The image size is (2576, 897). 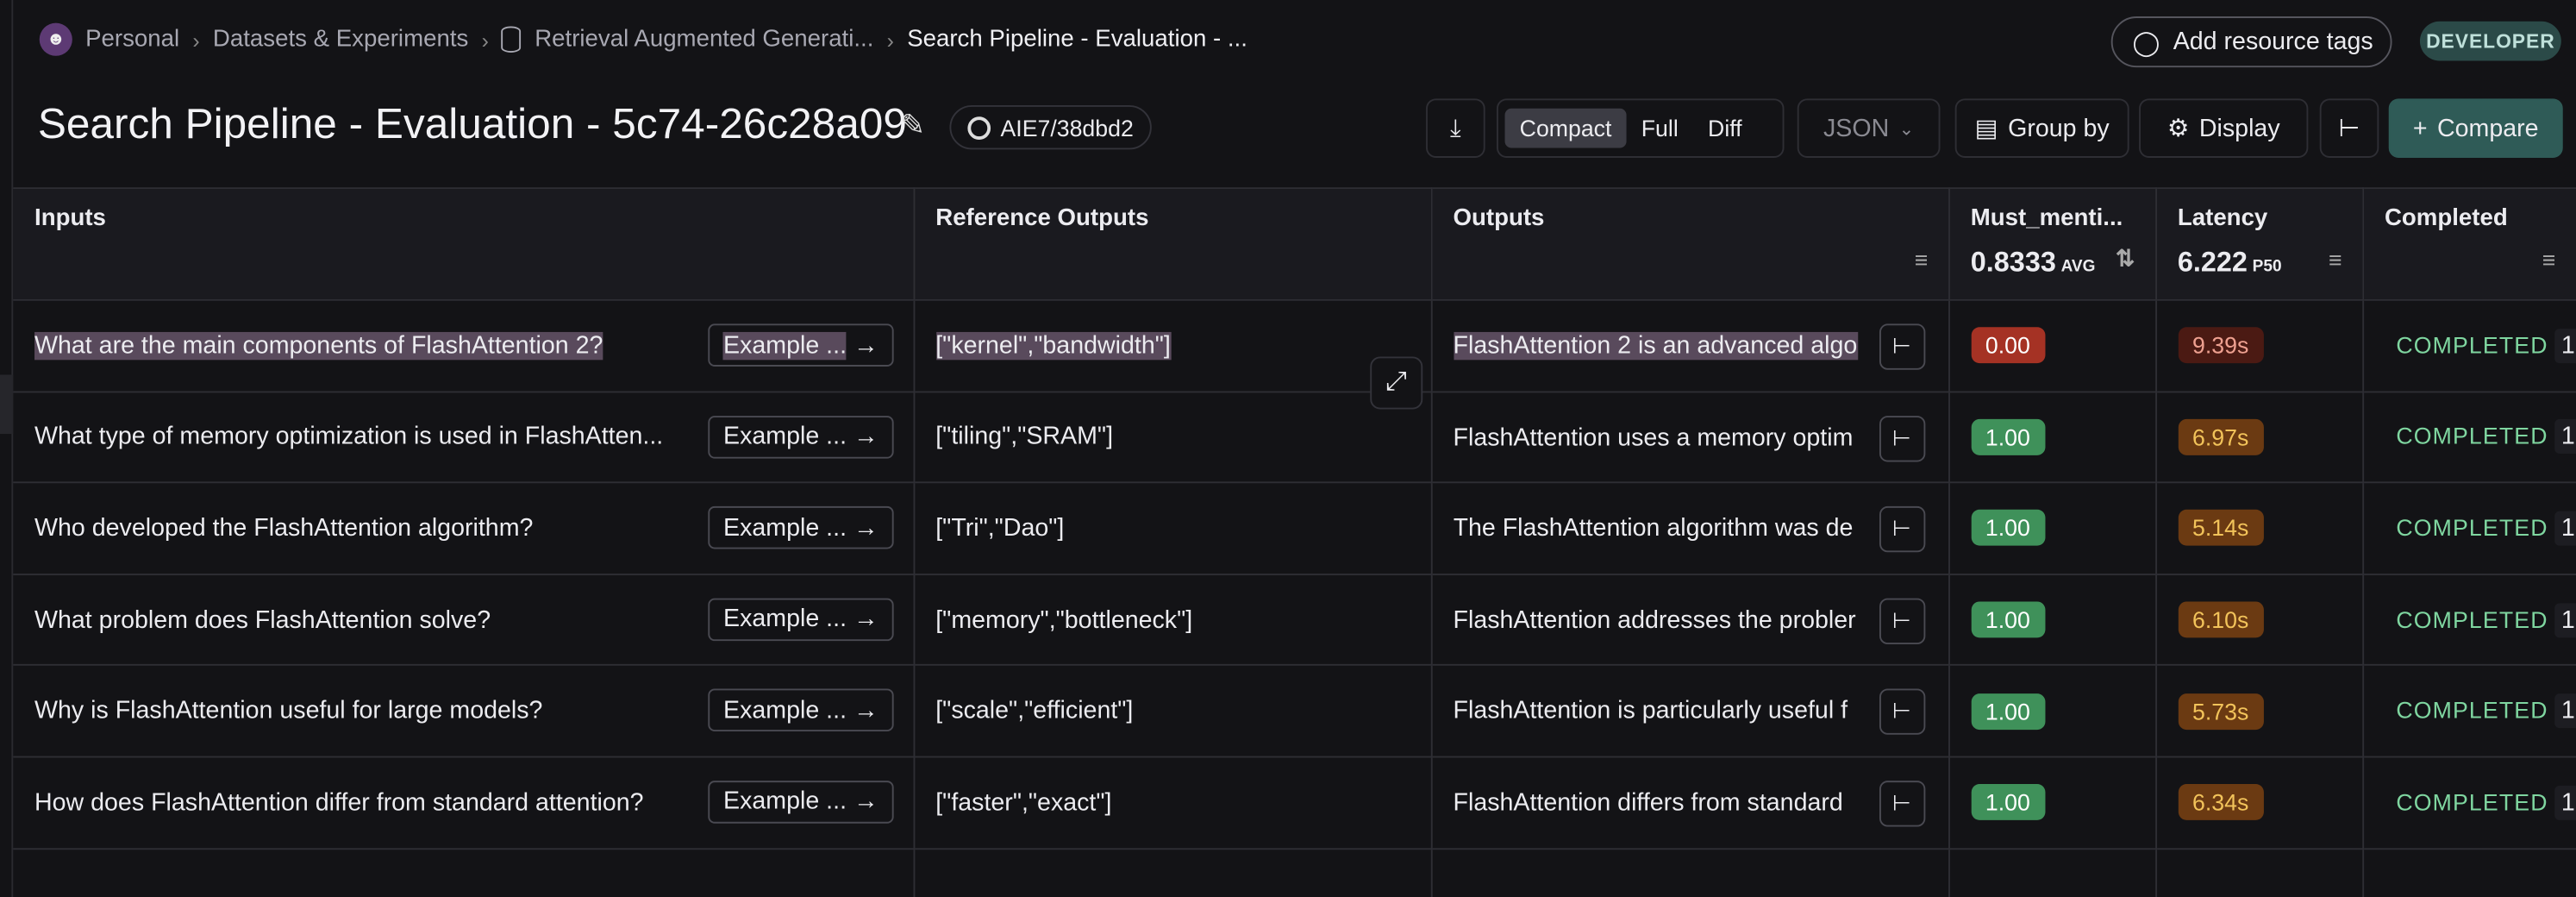 I want to click on download-button: ⤓, so click(x=1455, y=128).